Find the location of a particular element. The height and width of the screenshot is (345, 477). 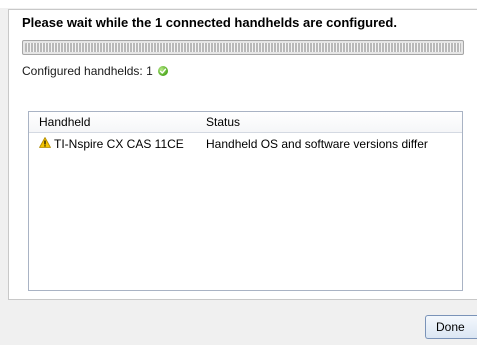

progress-bar is located at coordinates (243, 47).